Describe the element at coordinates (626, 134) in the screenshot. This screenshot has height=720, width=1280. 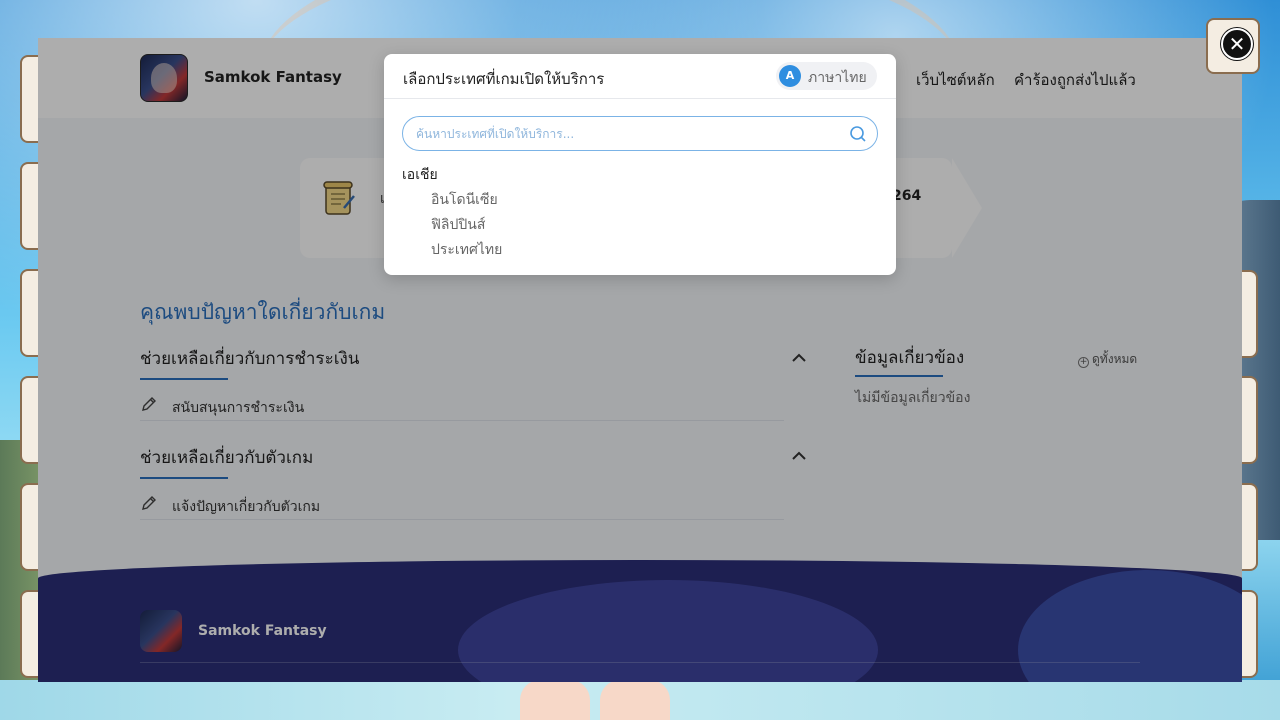
I see `country-search-input` at that location.